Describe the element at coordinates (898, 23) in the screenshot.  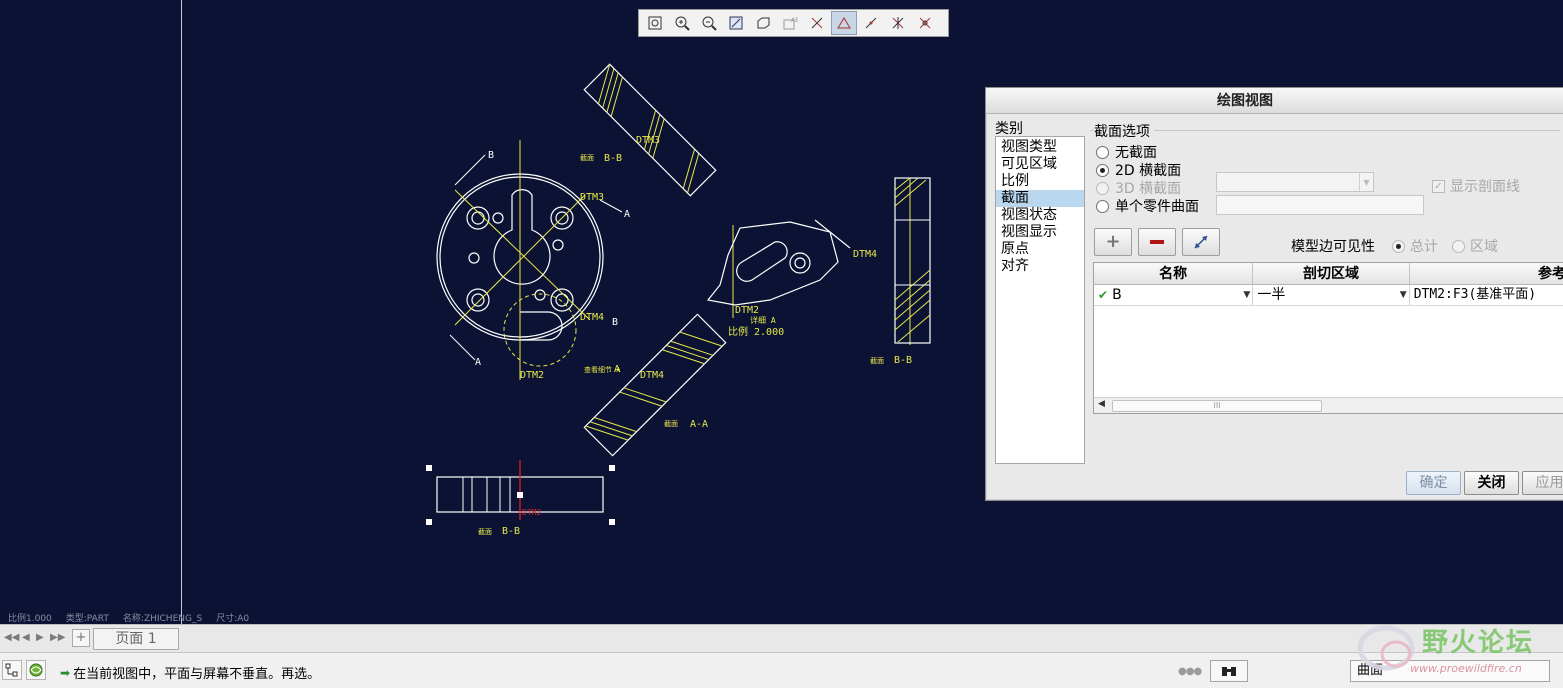
I see `csys-display-icon` at that location.